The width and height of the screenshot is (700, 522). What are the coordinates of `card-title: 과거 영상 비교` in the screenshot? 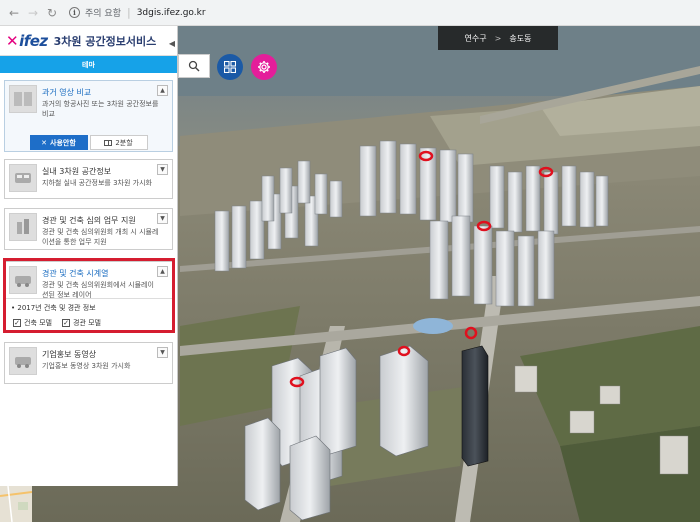 It's located at (67, 92).